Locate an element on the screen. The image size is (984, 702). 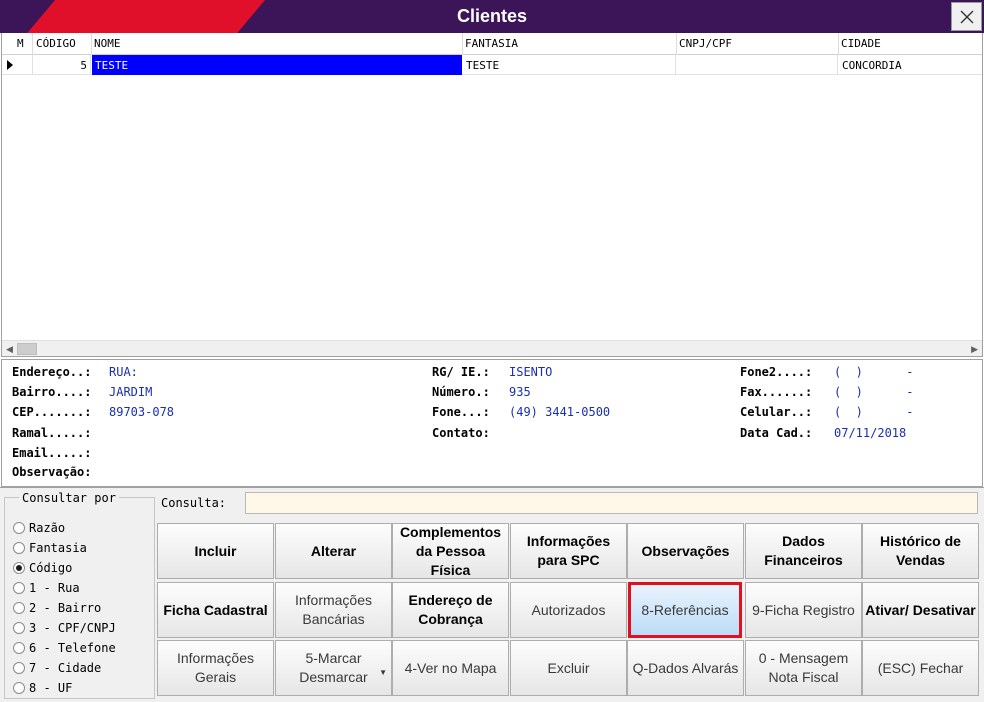
radio-label: 1 - Rua is located at coordinates (54, 588).